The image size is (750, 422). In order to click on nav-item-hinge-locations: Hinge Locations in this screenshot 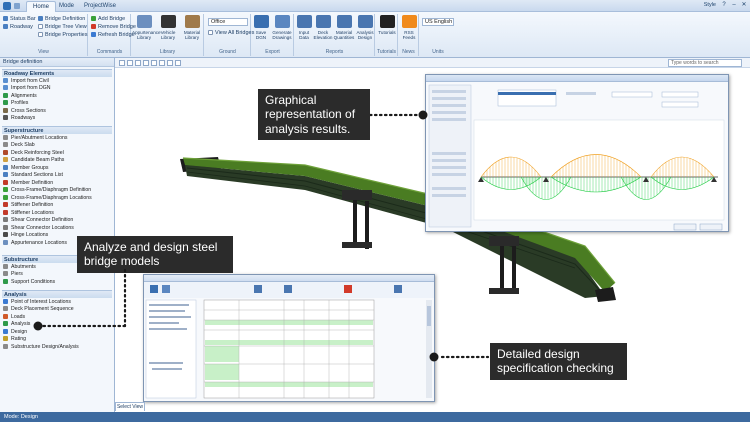, I will do `click(25, 235)`.